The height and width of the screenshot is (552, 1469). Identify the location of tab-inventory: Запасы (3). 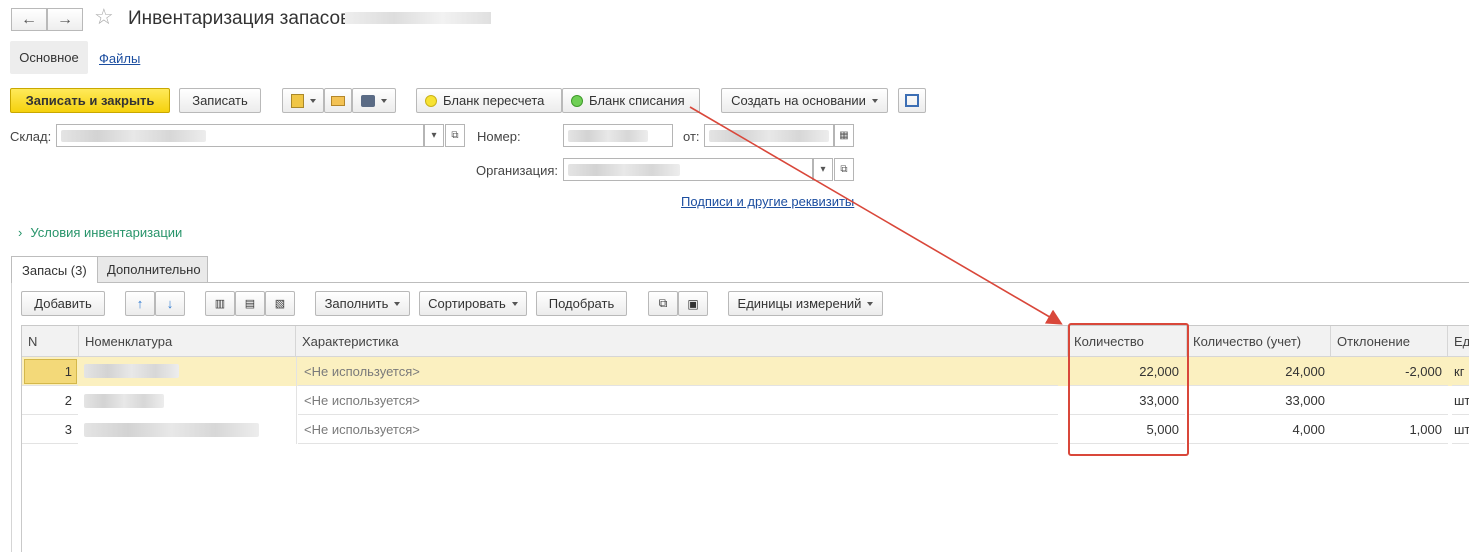
(54, 269).